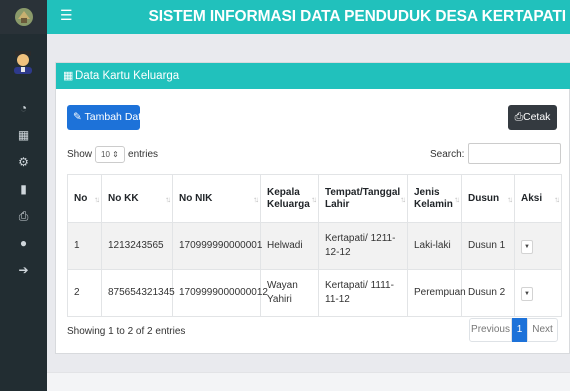 The image size is (570, 391). I want to click on app-logo, so click(23, 17).